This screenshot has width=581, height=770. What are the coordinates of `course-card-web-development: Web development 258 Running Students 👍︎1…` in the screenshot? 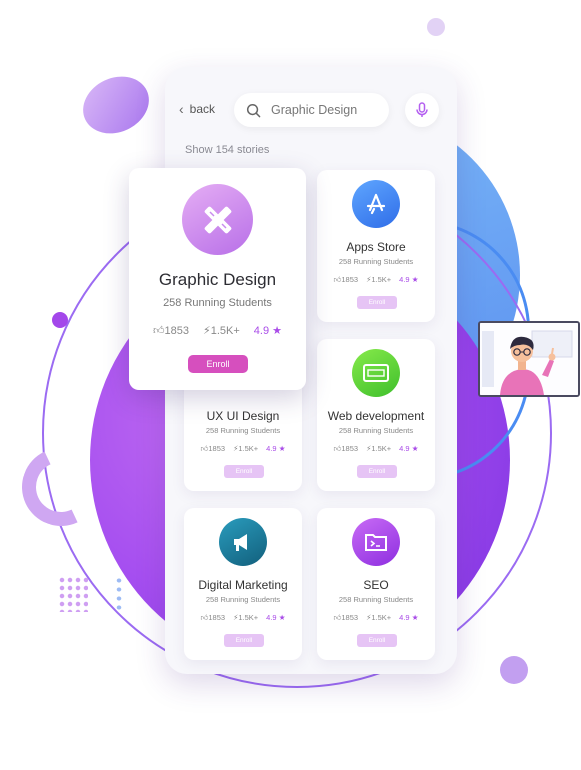 It's located at (376, 415).